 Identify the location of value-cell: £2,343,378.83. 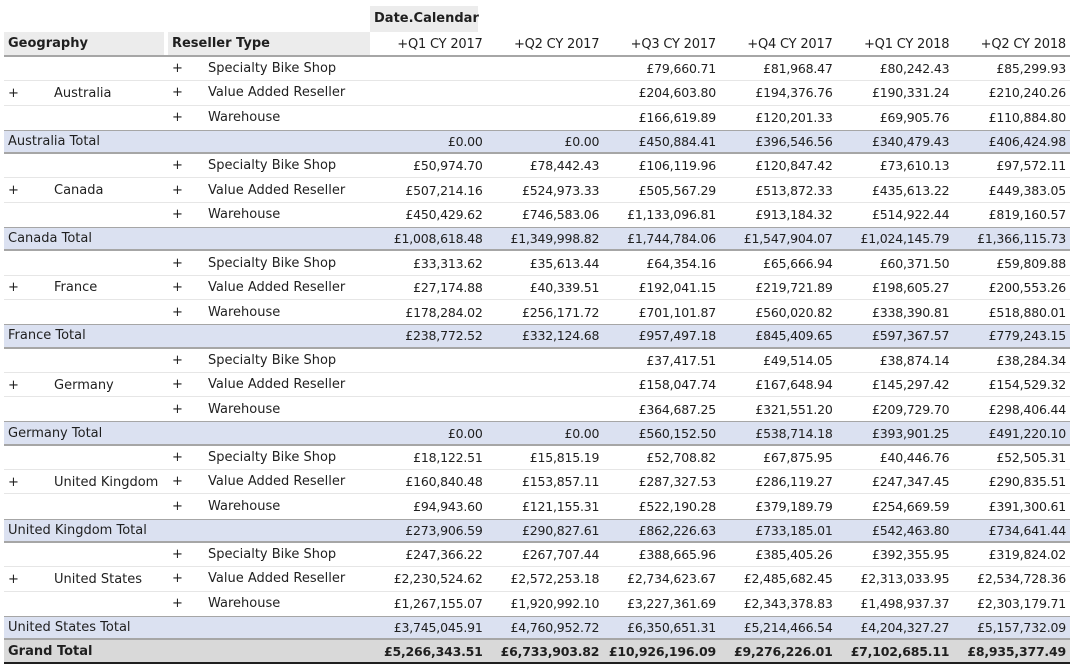
(788, 604).